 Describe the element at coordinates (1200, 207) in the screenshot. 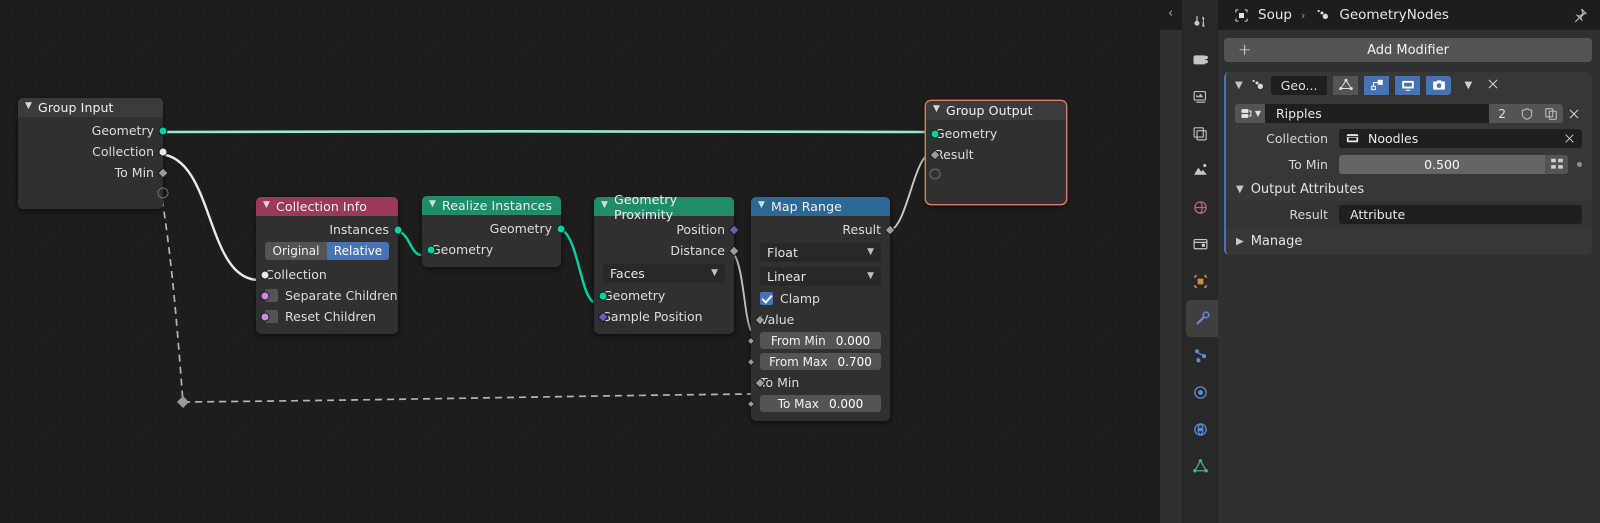

I see `tab-world` at that location.